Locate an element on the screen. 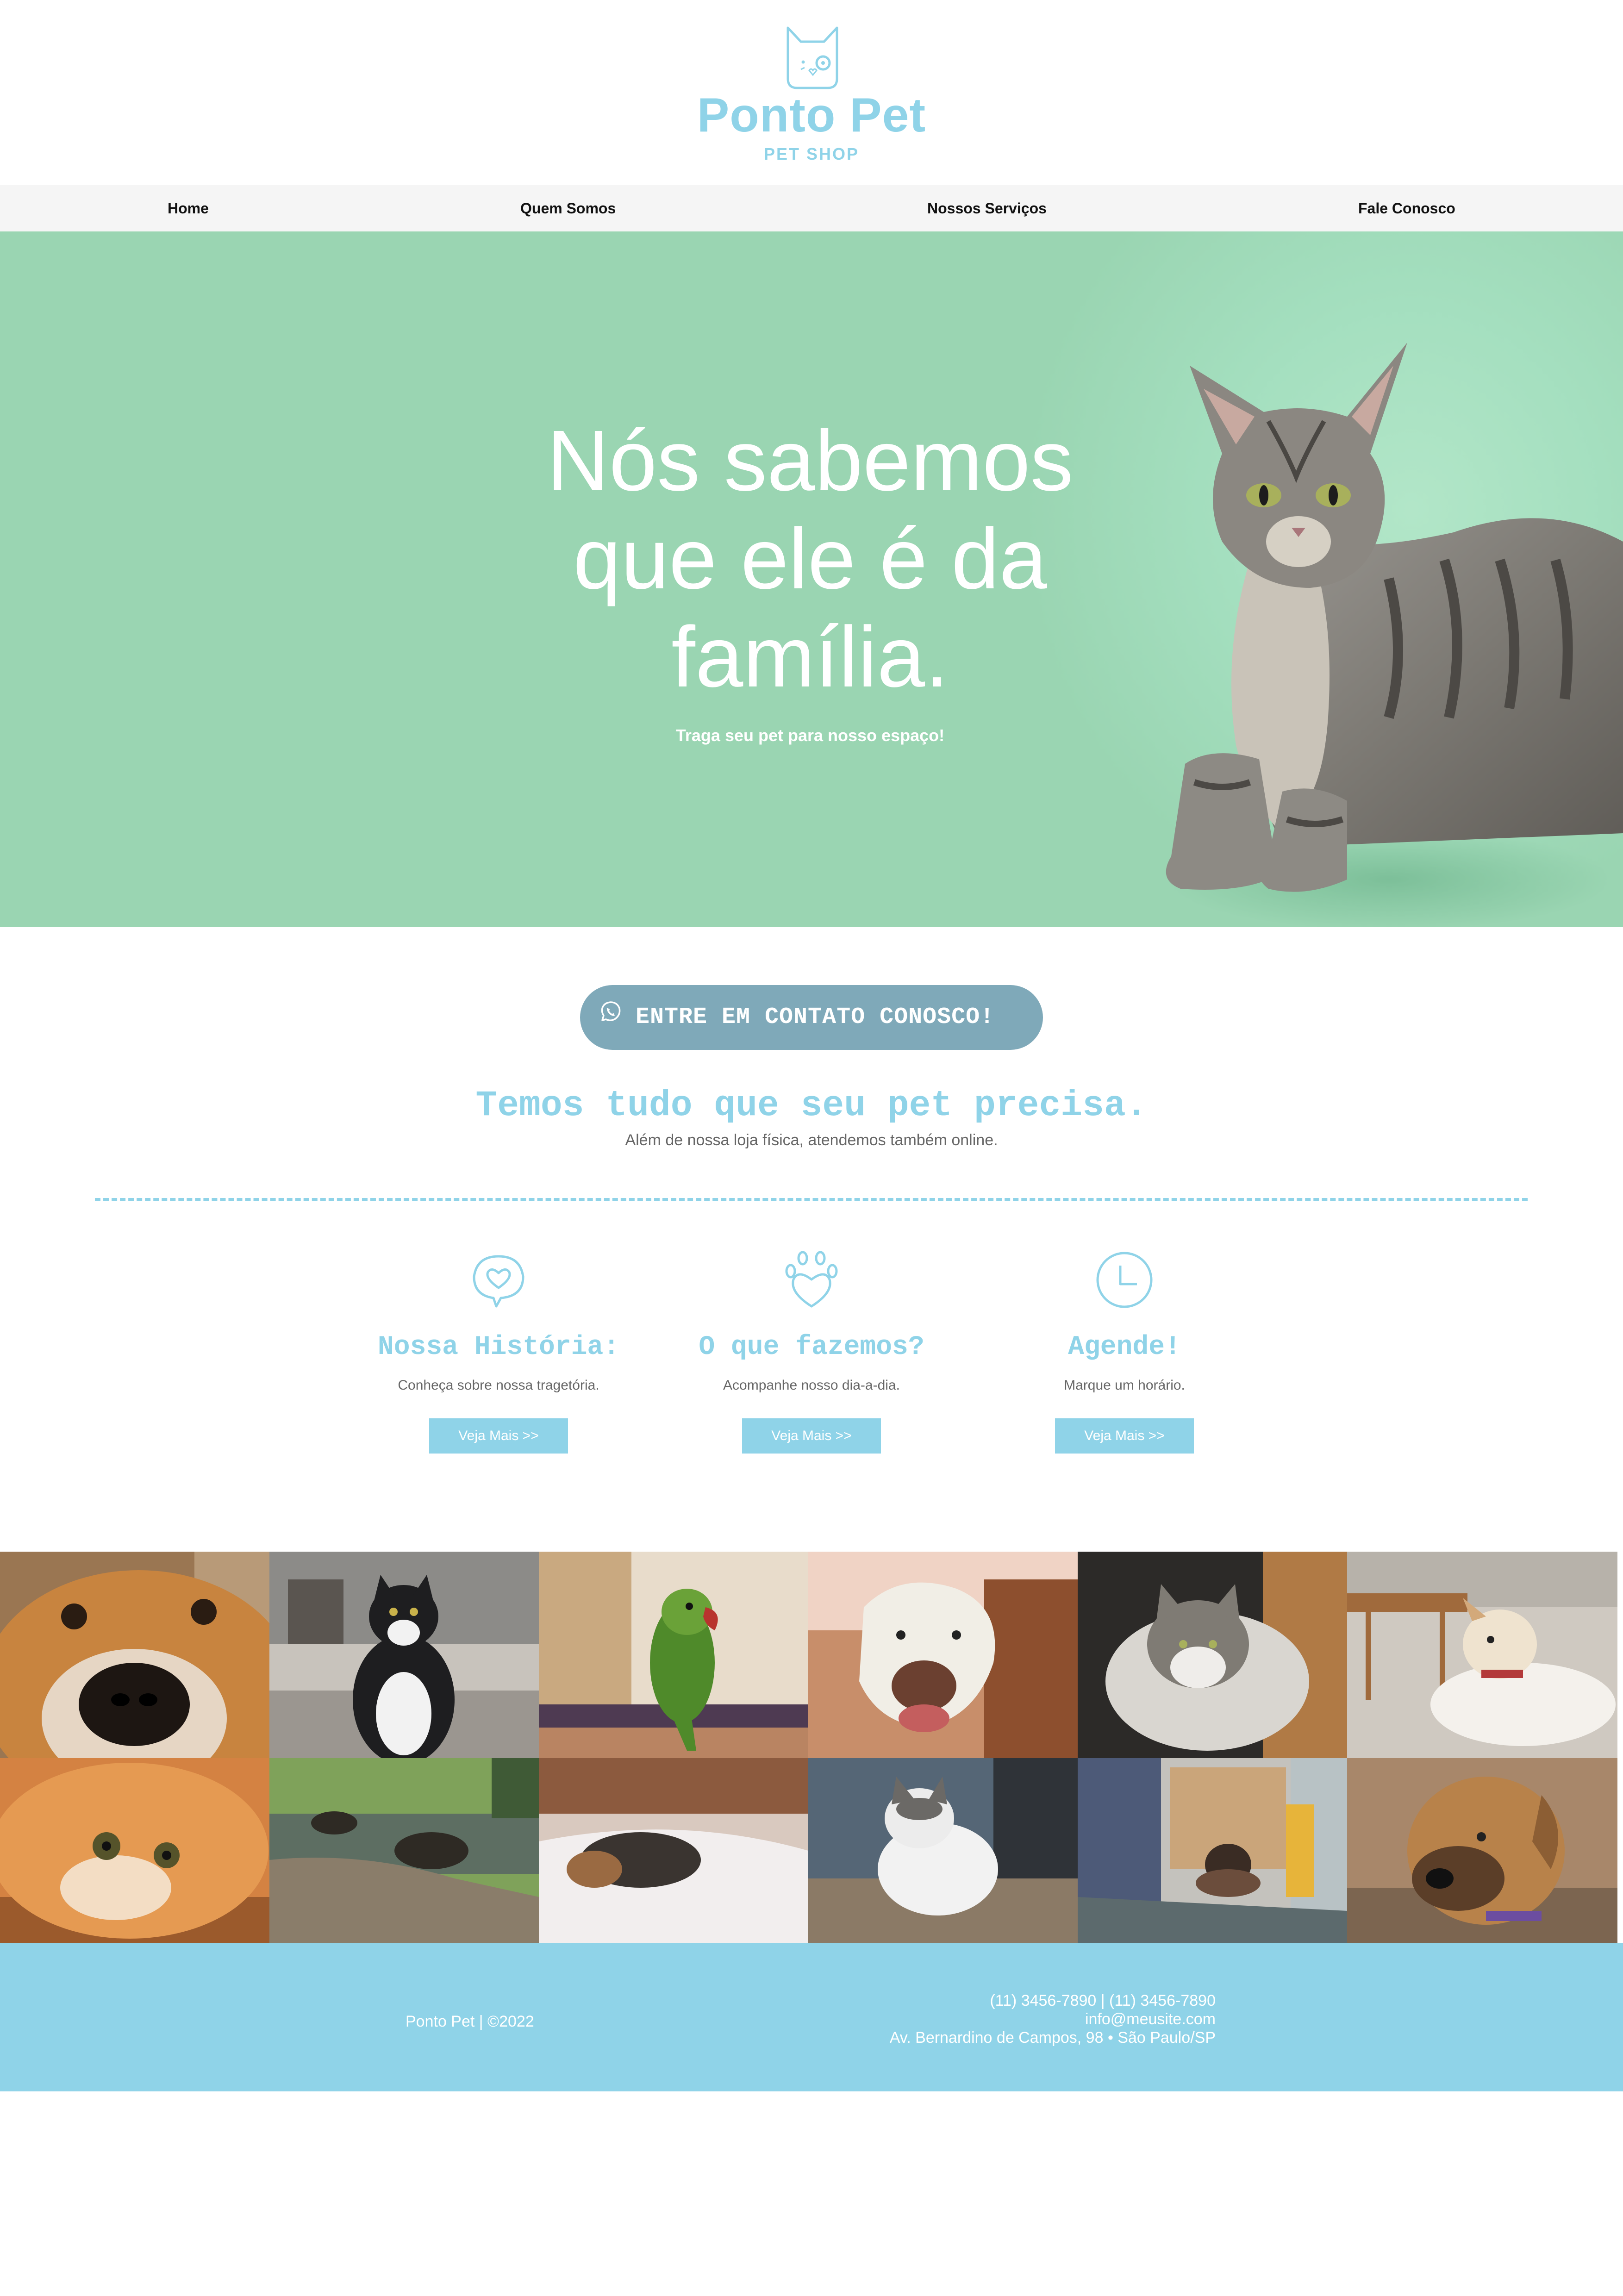  gallery-photo-orange-kitten is located at coordinates (134, 1850).